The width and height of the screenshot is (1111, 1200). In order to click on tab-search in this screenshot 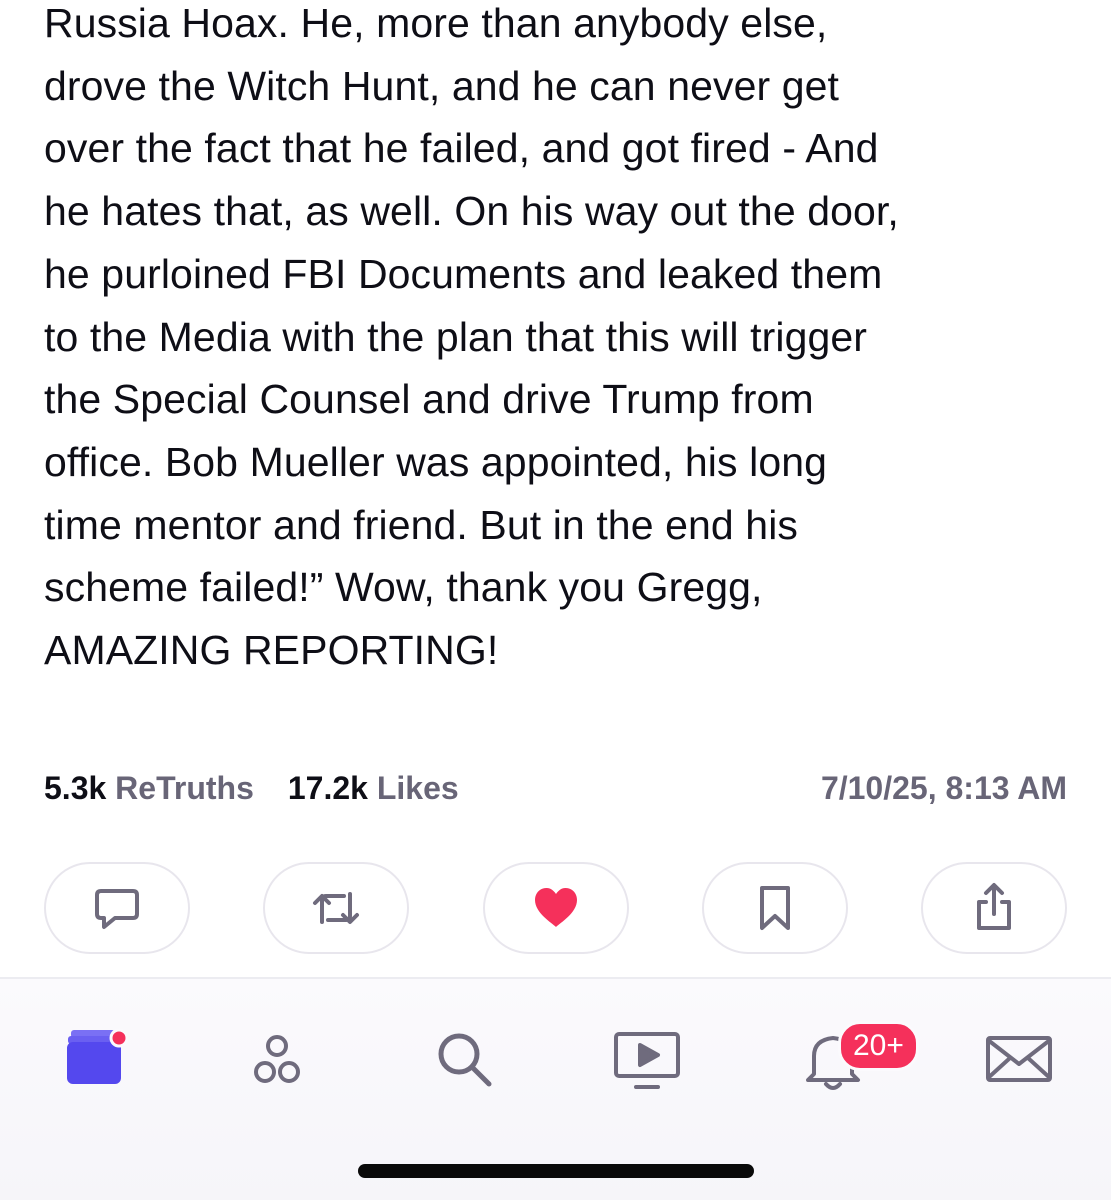, I will do `click(464, 1059)`.